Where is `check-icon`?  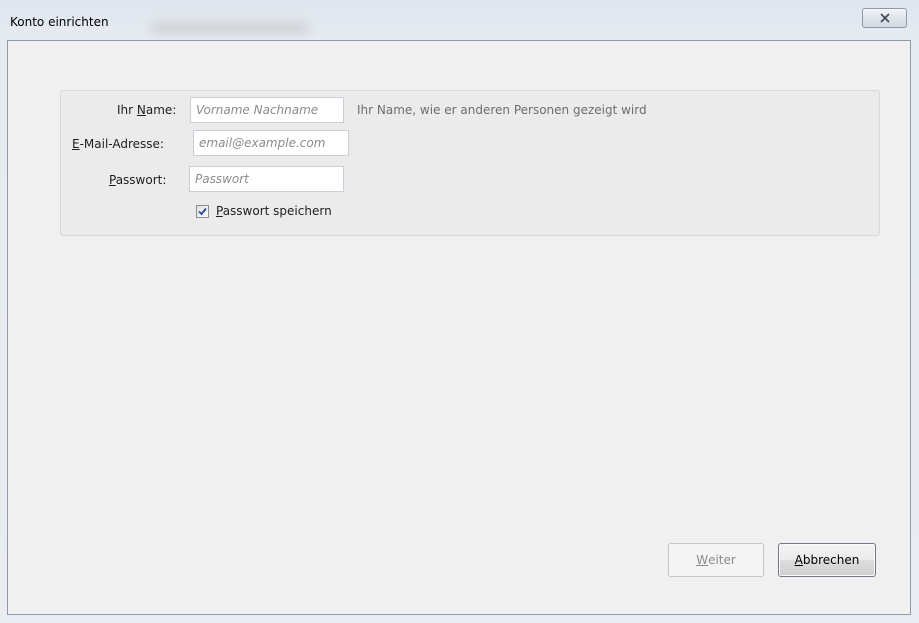 check-icon is located at coordinates (202, 211).